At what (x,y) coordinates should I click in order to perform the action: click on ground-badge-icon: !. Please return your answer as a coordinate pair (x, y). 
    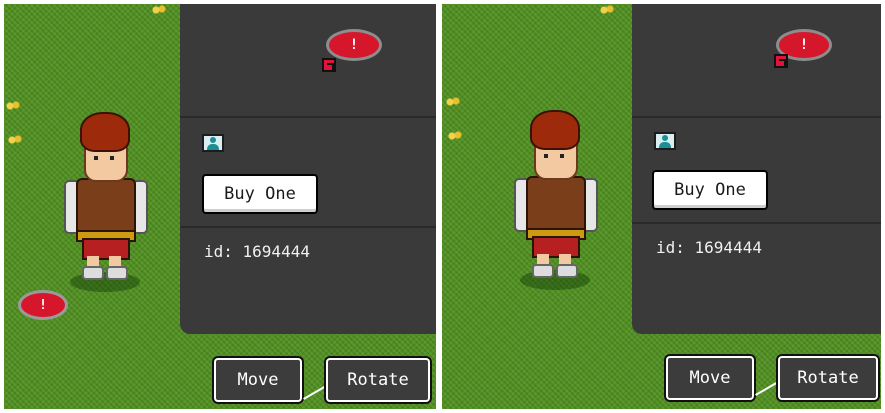
    Looking at the image, I should click on (43, 305).